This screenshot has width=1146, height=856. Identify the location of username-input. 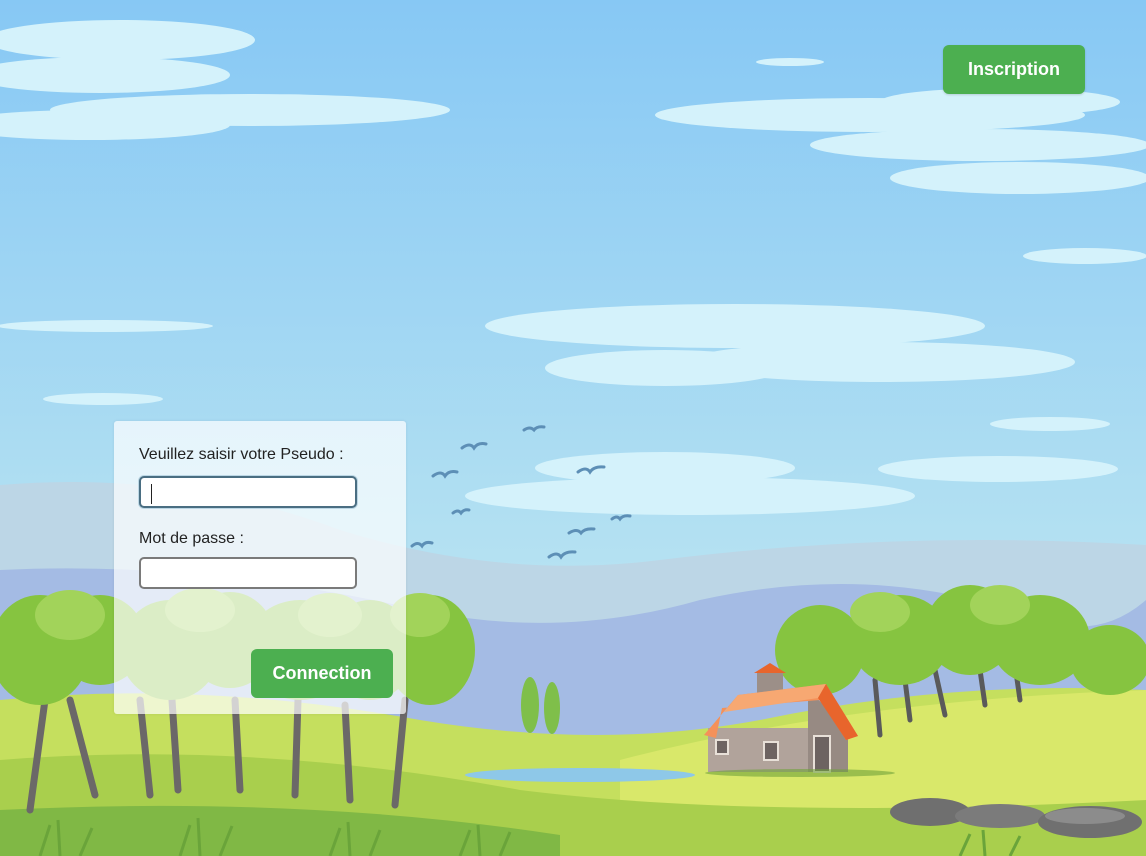
(248, 492).